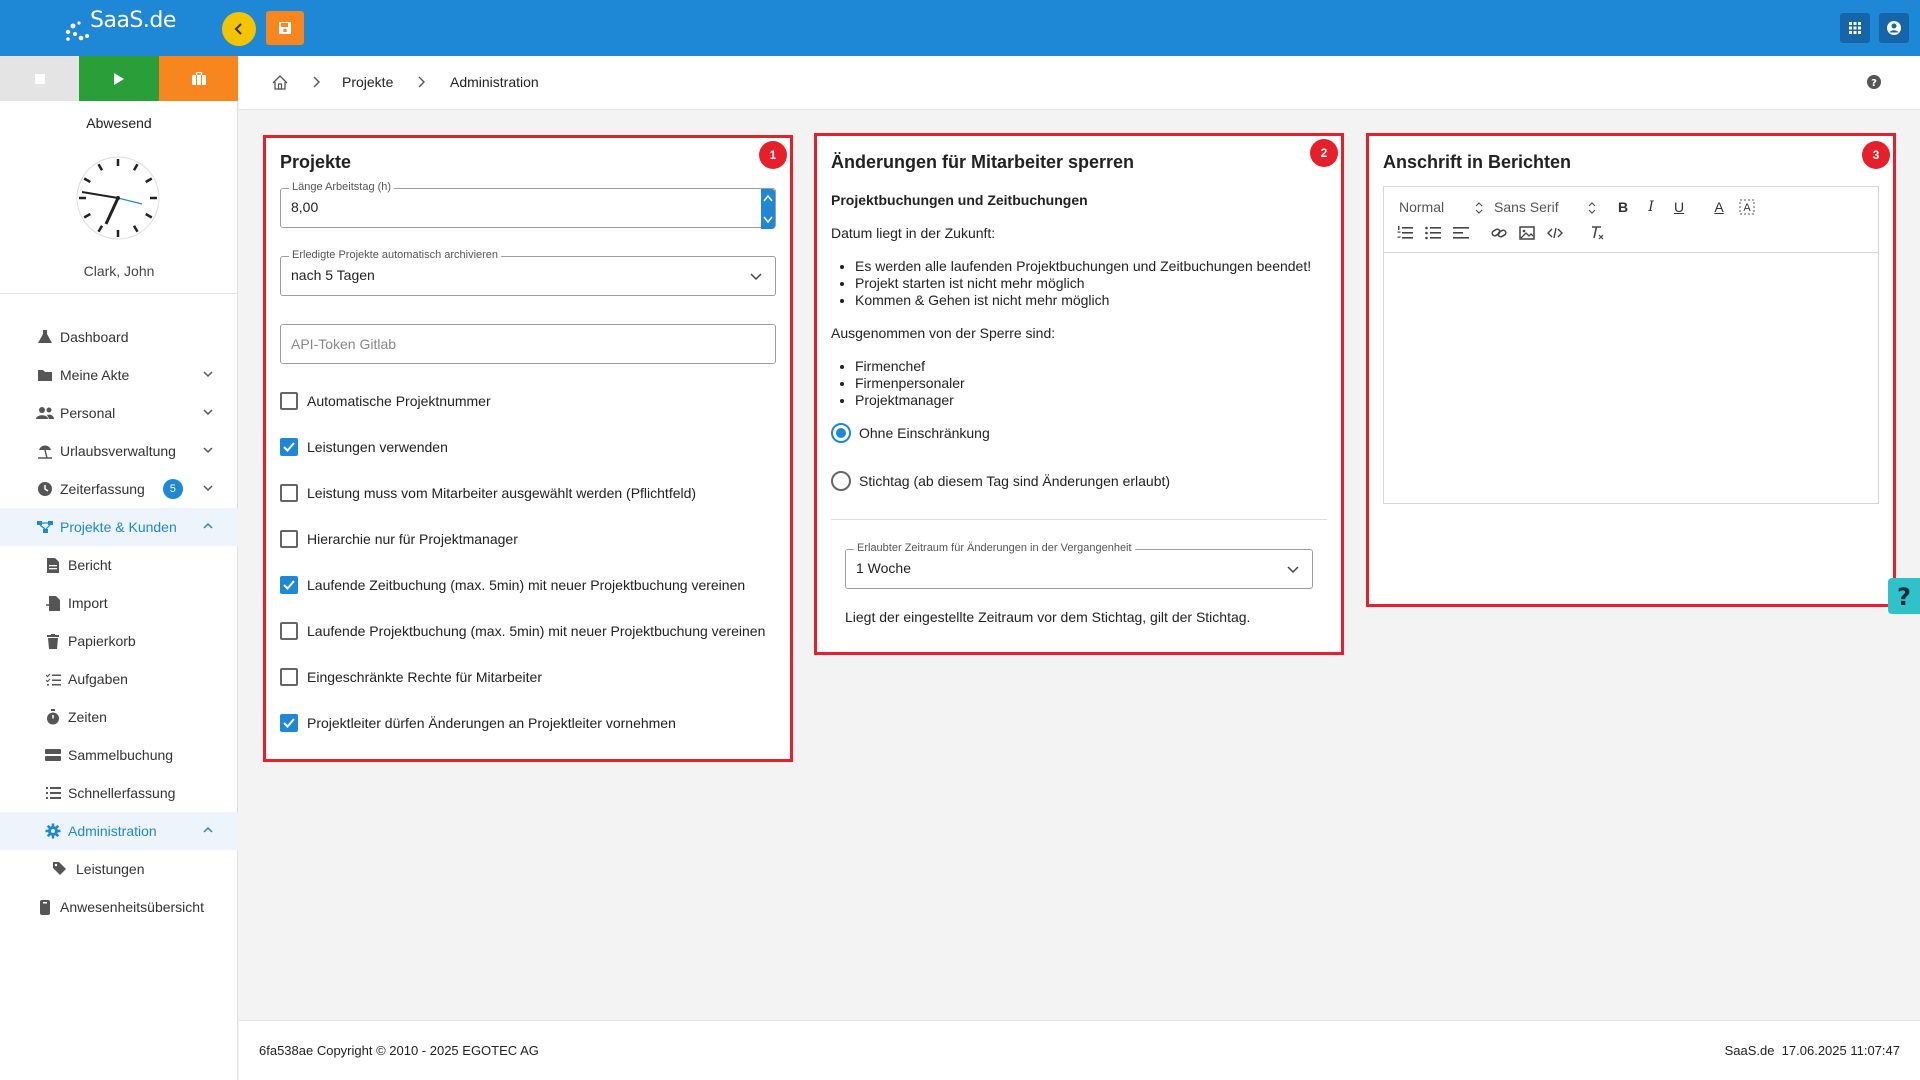 This screenshot has width=1920, height=1080. Describe the element at coordinates (1719, 207) in the screenshot. I see `text-color-icon: A` at that location.